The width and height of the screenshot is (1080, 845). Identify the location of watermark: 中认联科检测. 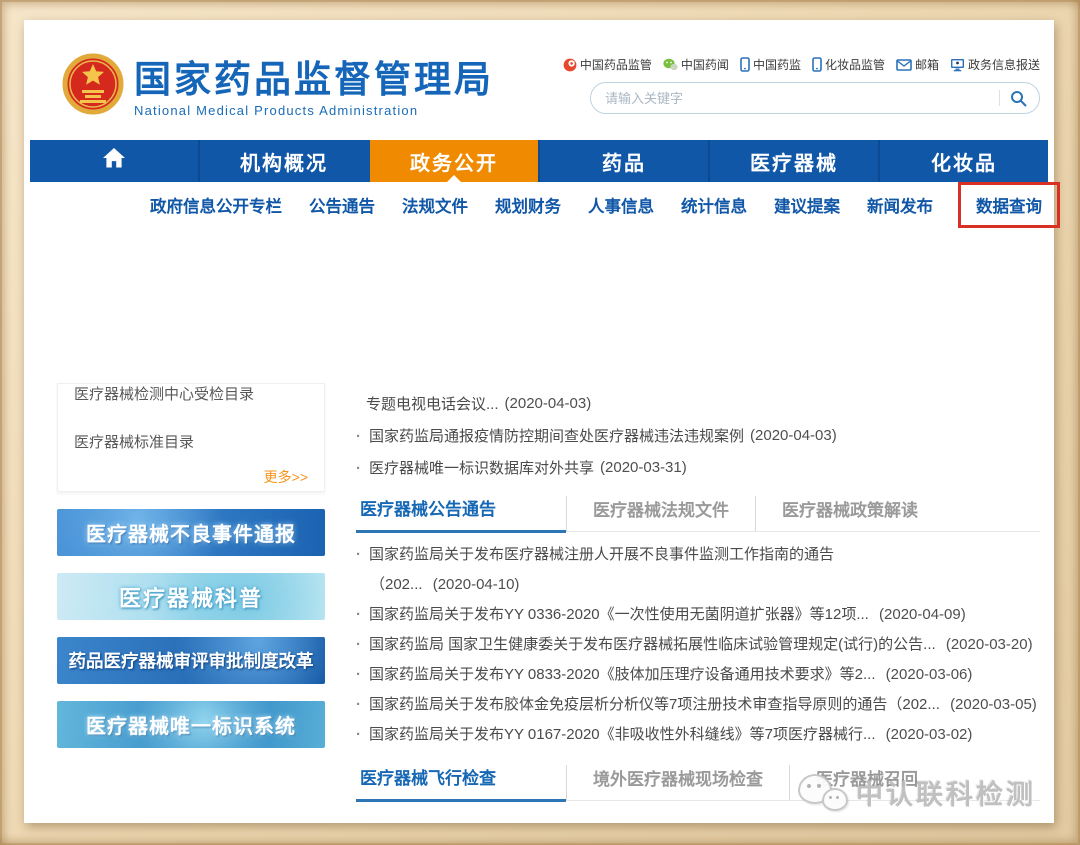
(917, 792).